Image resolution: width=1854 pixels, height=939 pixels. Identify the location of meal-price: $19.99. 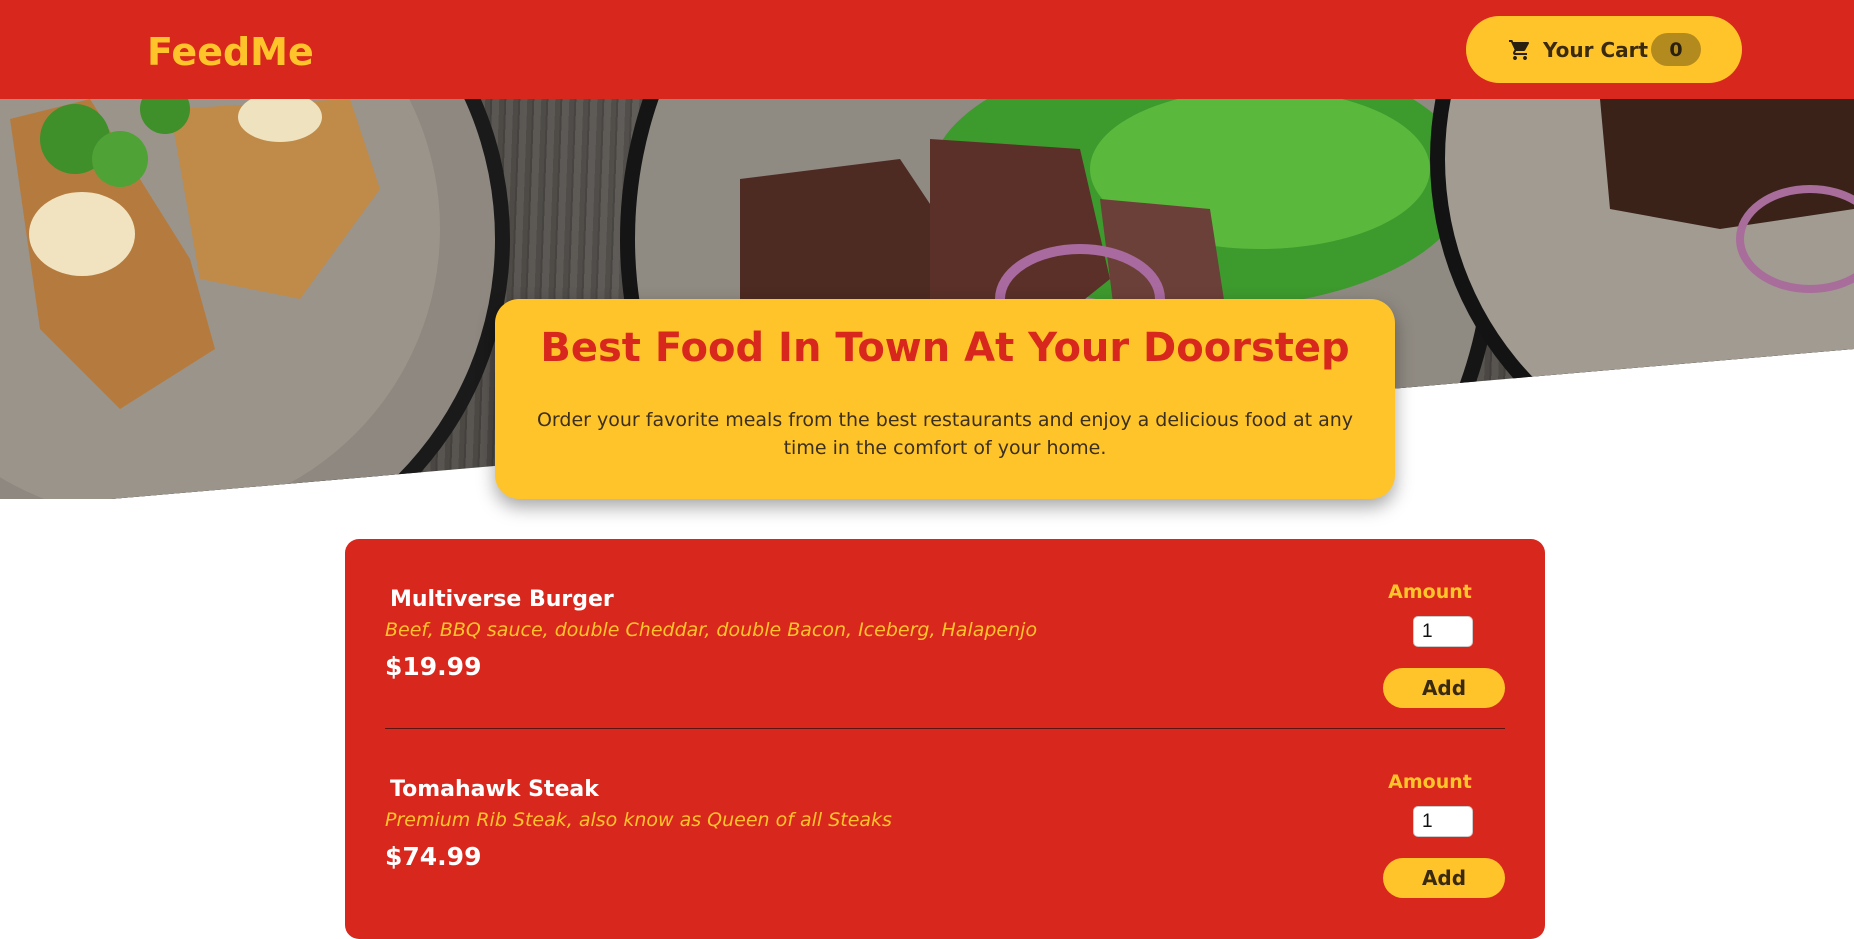
(433, 666).